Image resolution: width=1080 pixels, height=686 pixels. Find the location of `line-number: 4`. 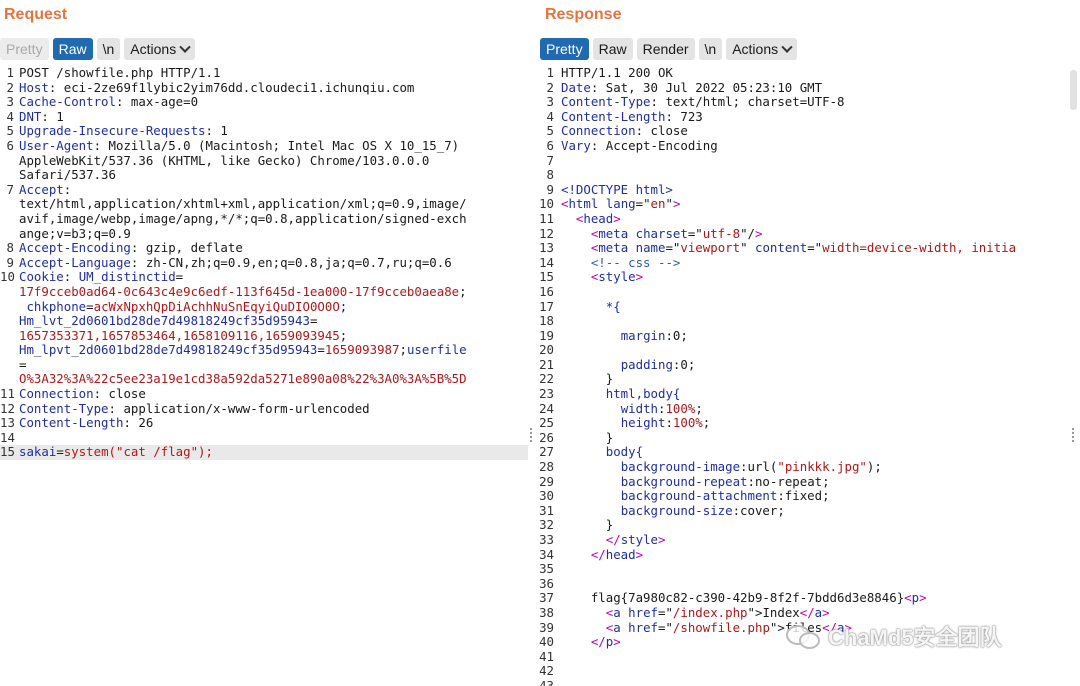

line-number: 4 is located at coordinates (550, 116).